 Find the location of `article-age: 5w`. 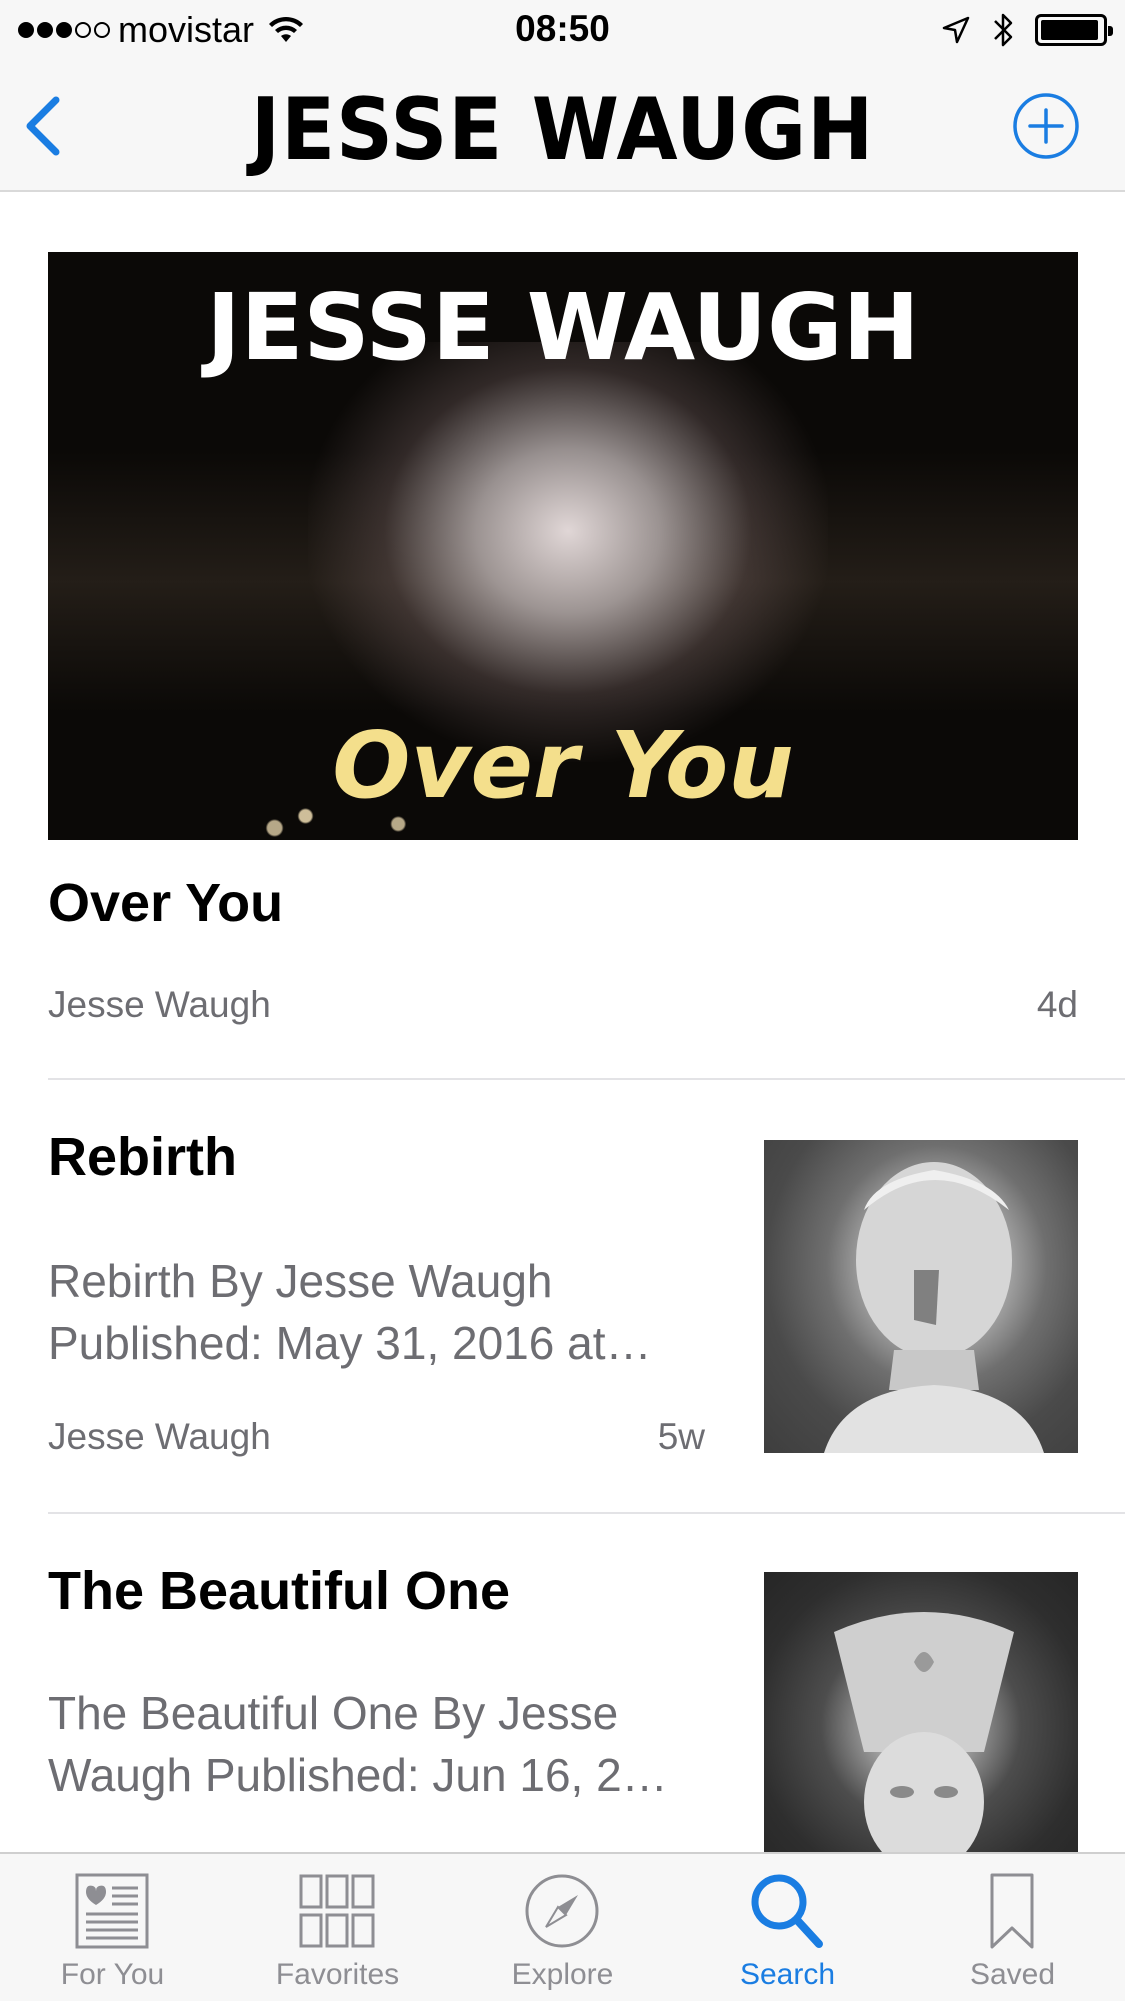

article-age: 5w is located at coordinates (681, 1436).